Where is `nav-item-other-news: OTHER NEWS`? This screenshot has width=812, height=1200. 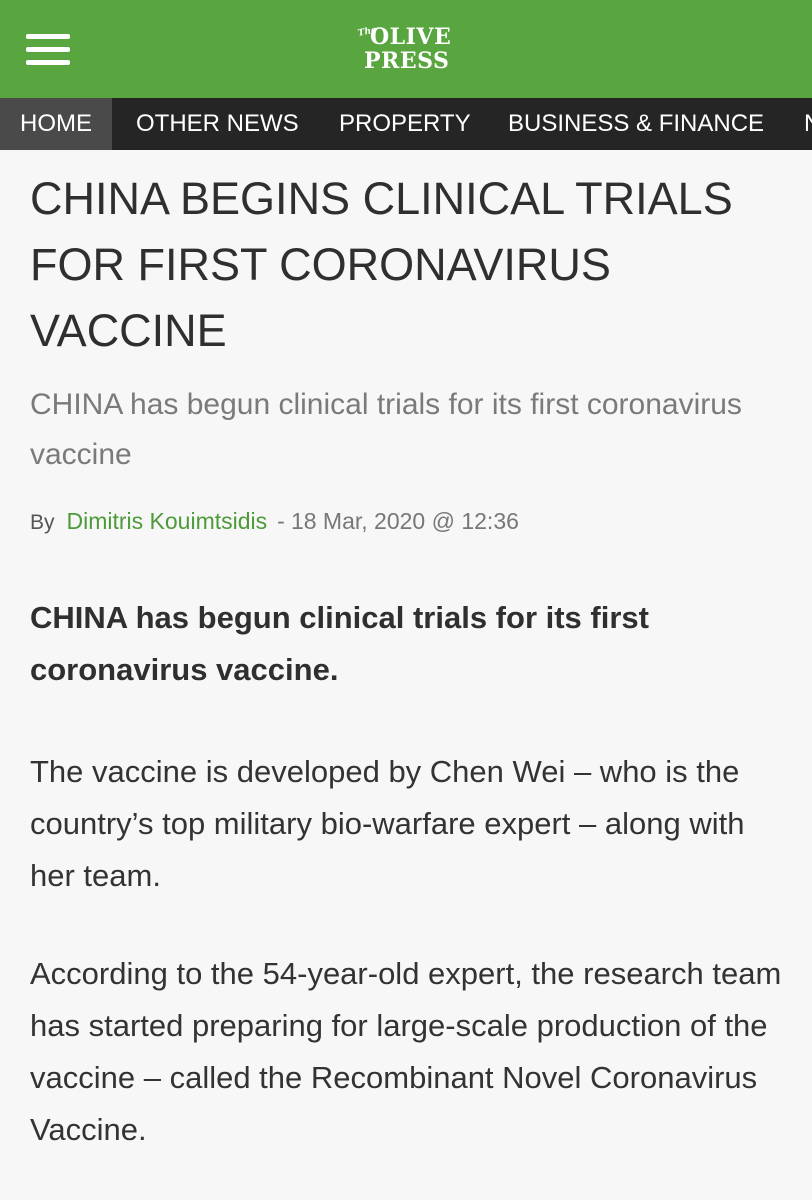 nav-item-other-news: OTHER NEWS is located at coordinates (217, 124).